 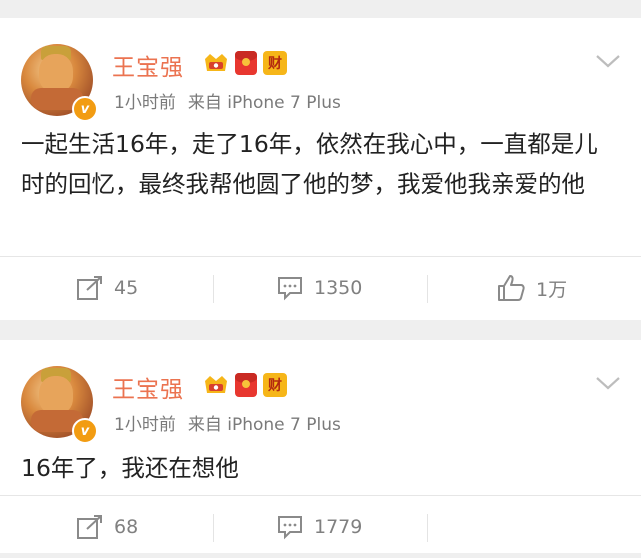 I want to click on comment-button: 1779, so click(x=319, y=527).